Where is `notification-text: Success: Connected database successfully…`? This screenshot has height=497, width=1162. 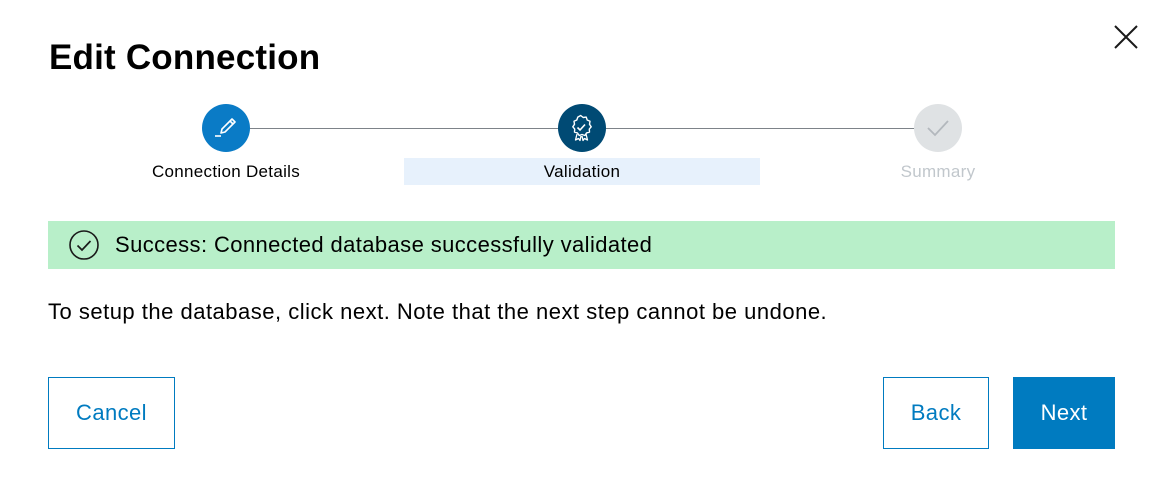
notification-text: Success: Connected database successfully… is located at coordinates (384, 244).